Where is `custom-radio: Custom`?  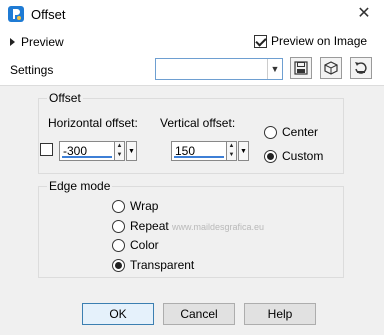
custom-radio: Custom is located at coordinates (293, 156).